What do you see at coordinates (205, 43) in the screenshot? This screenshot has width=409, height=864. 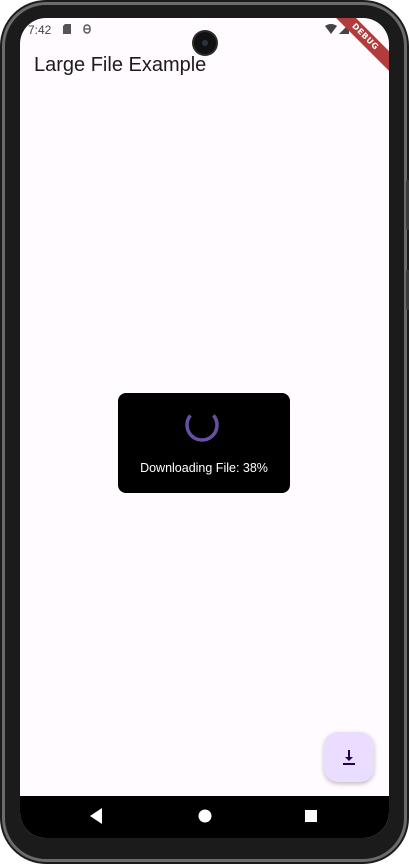 I see `front-camera` at bounding box center [205, 43].